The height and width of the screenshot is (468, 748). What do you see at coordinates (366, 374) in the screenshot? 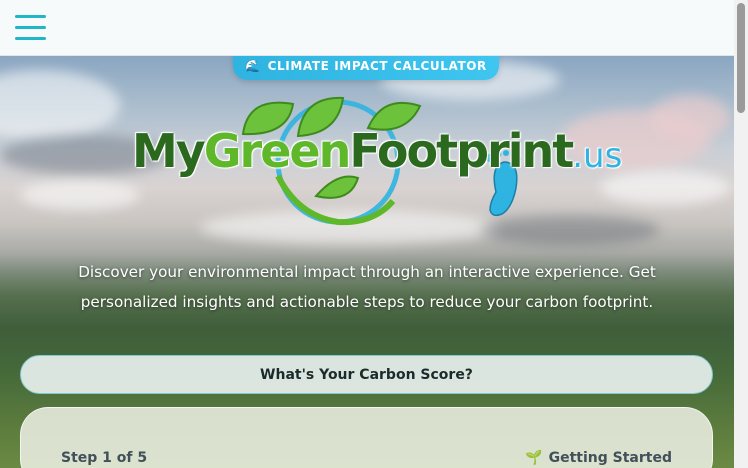
I see `carbon-score-button: What's Your Carbon Score?` at bounding box center [366, 374].